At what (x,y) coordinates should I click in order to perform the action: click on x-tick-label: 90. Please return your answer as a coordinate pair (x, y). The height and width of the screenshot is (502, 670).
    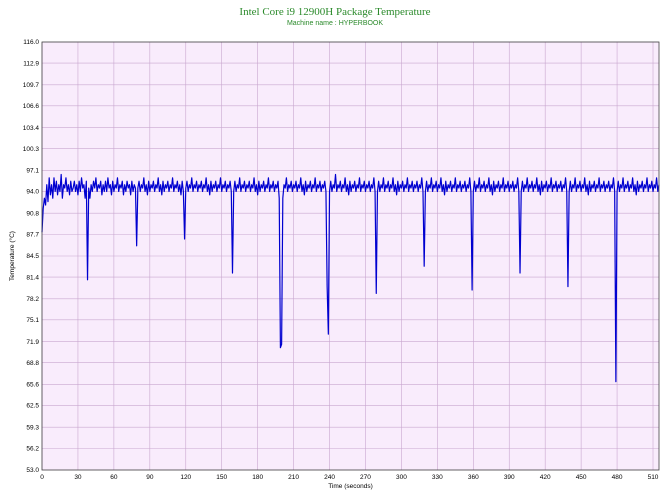
    Looking at the image, I should click on (150, 477).